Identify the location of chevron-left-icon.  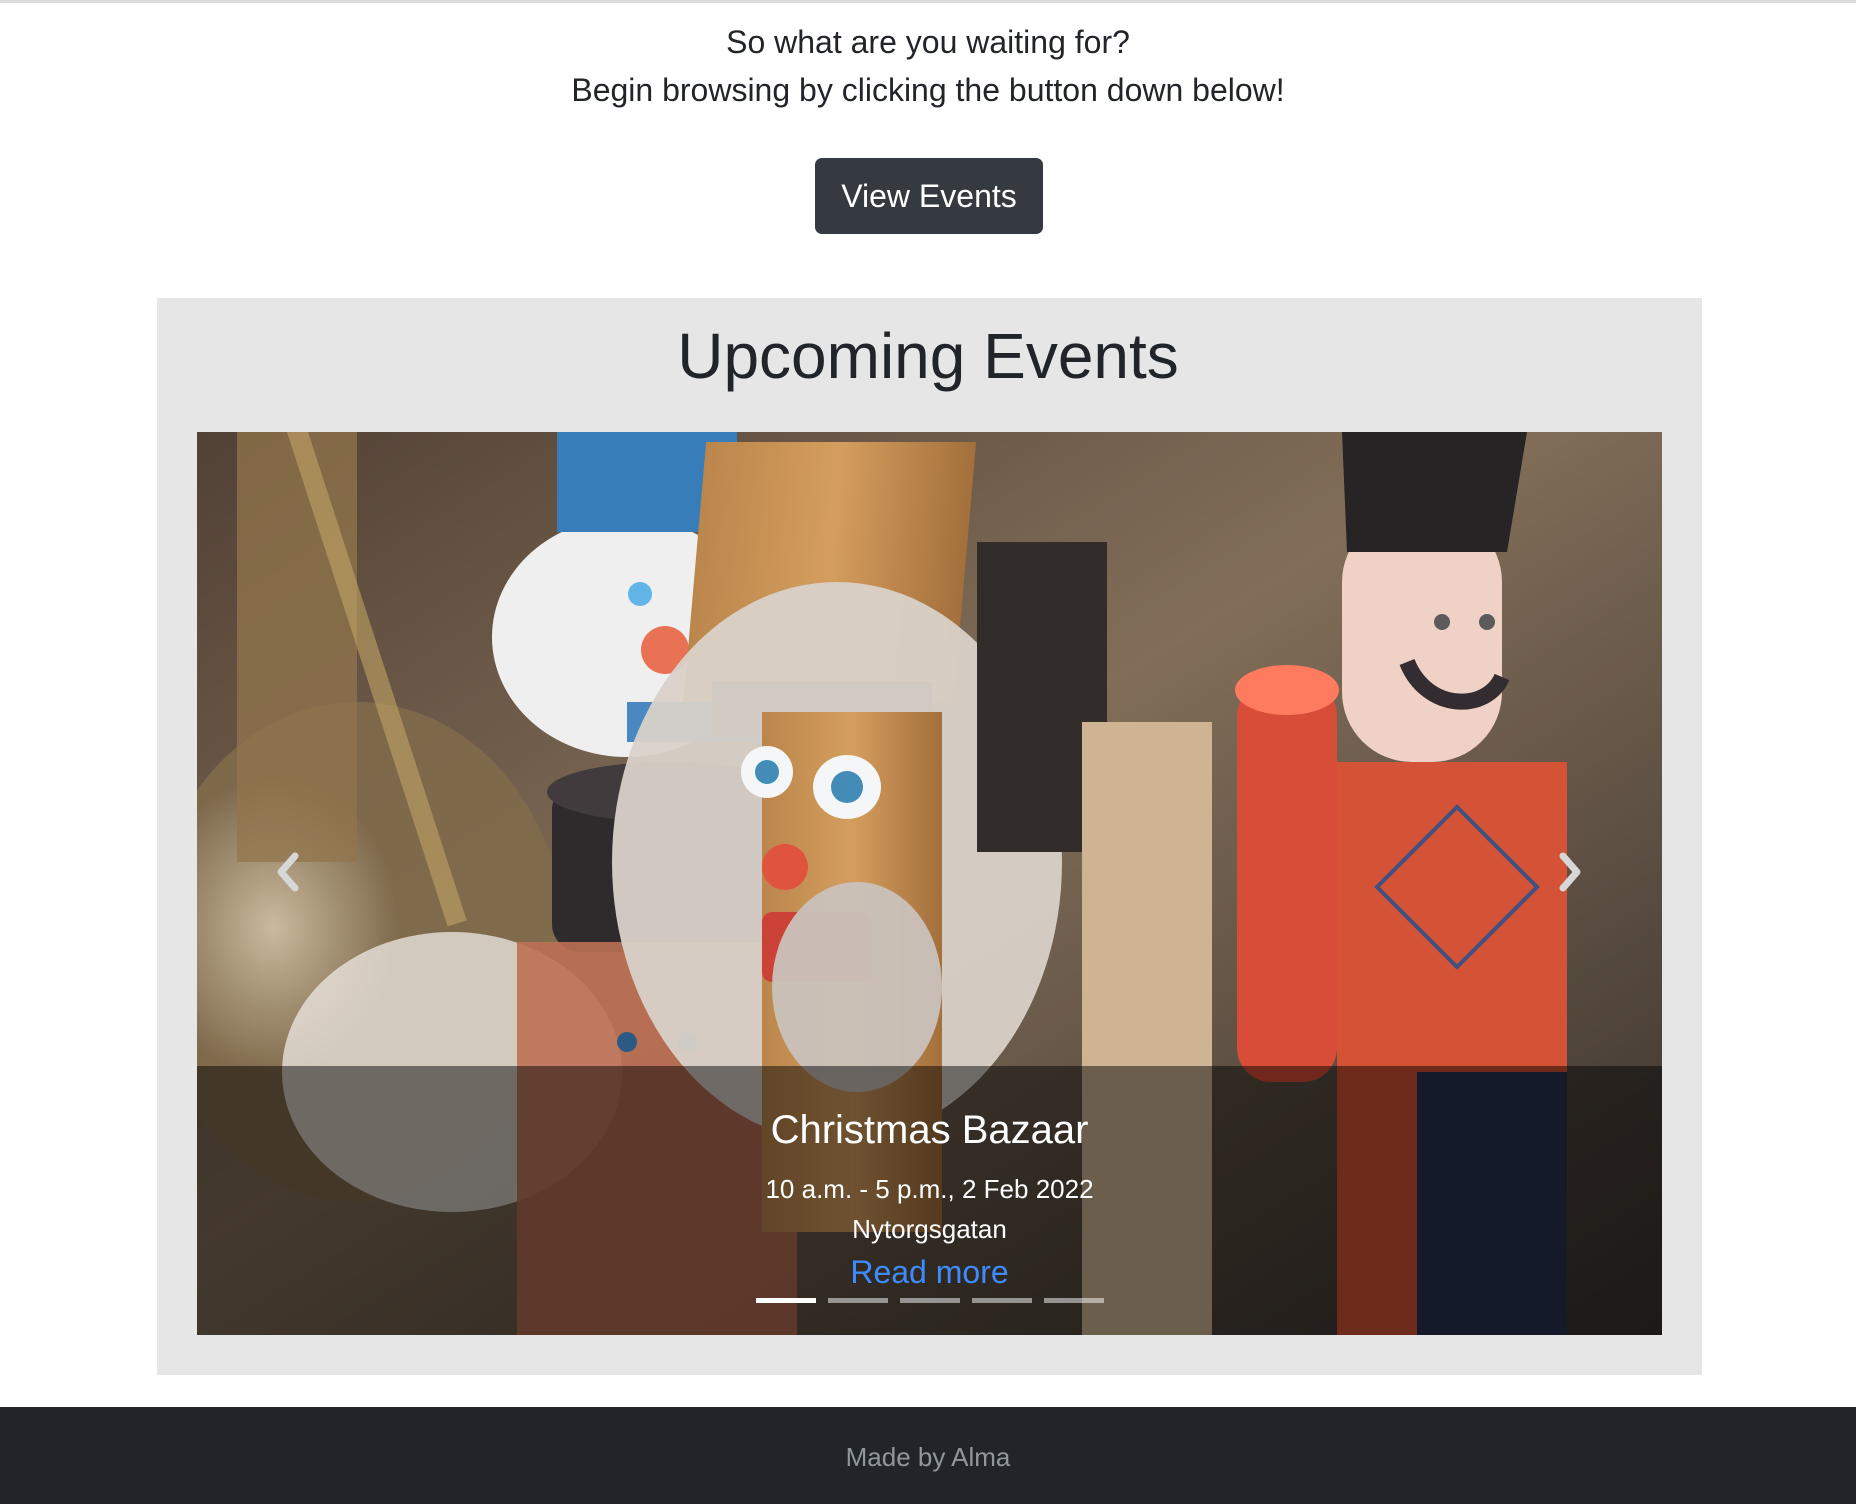
(288, 872).